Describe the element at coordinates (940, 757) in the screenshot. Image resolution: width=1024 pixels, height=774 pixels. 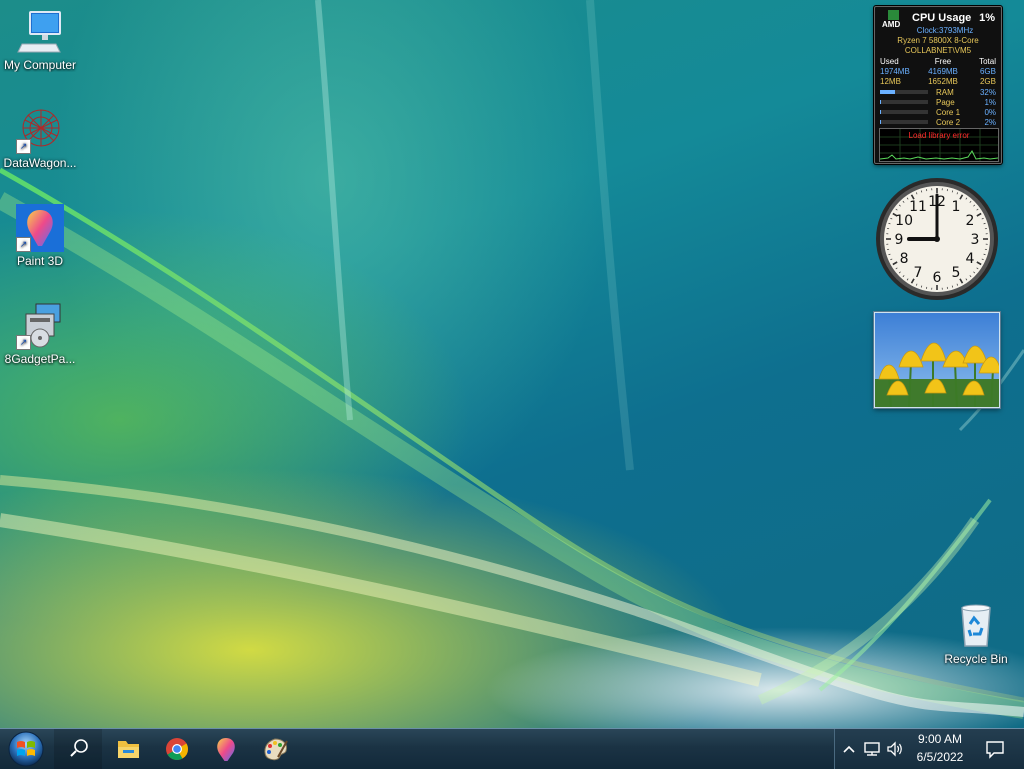
I see `tray-clock-date: 6/5/2022` at that location.